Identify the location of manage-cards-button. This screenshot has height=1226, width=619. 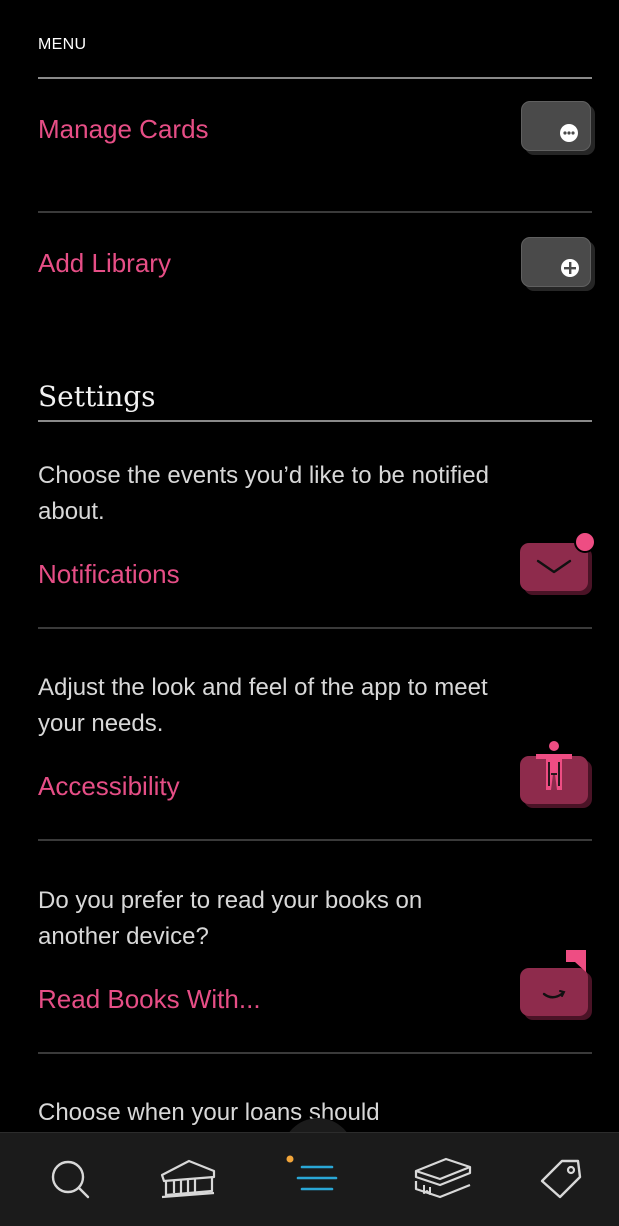
(556, 126).